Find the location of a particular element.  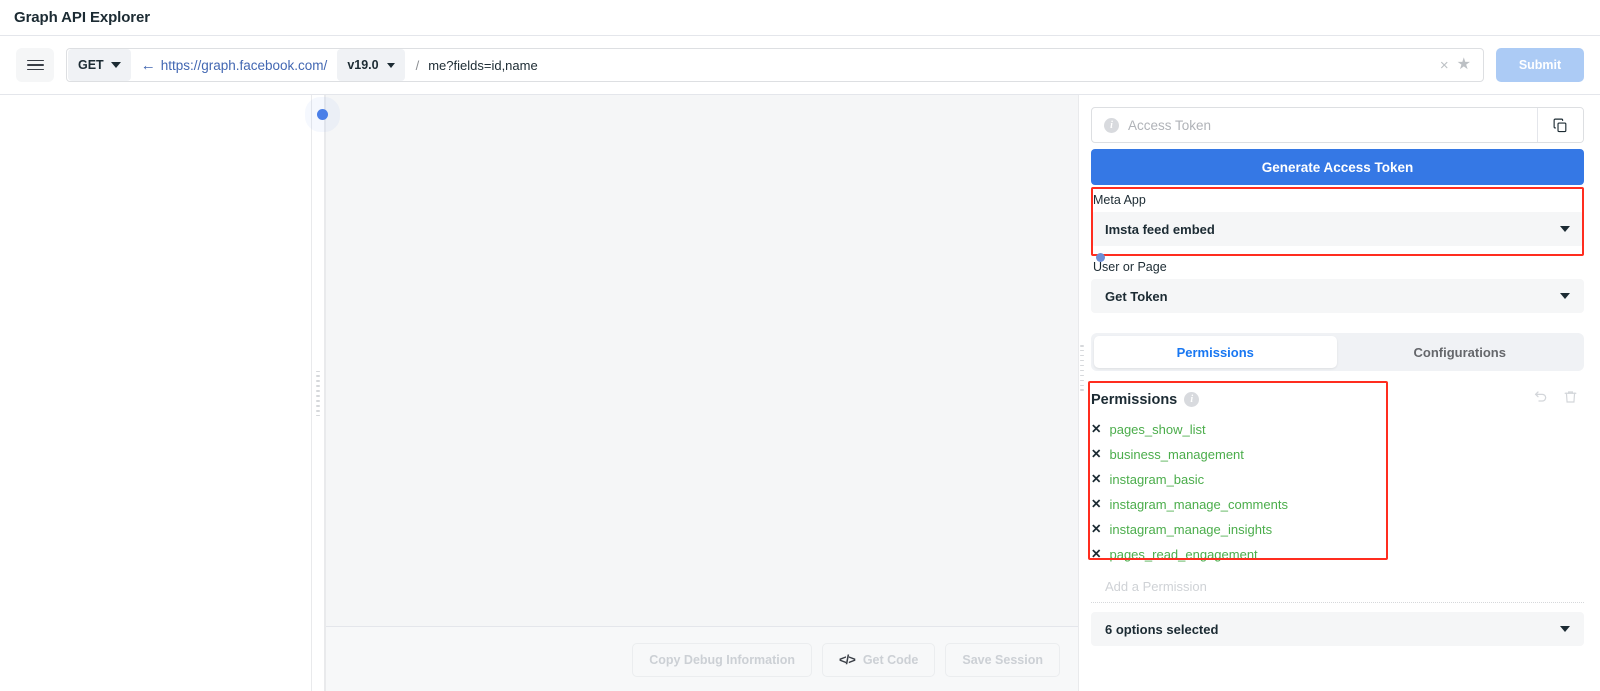

list-item: ✕ business_management is located at coordinates (1337, 454).